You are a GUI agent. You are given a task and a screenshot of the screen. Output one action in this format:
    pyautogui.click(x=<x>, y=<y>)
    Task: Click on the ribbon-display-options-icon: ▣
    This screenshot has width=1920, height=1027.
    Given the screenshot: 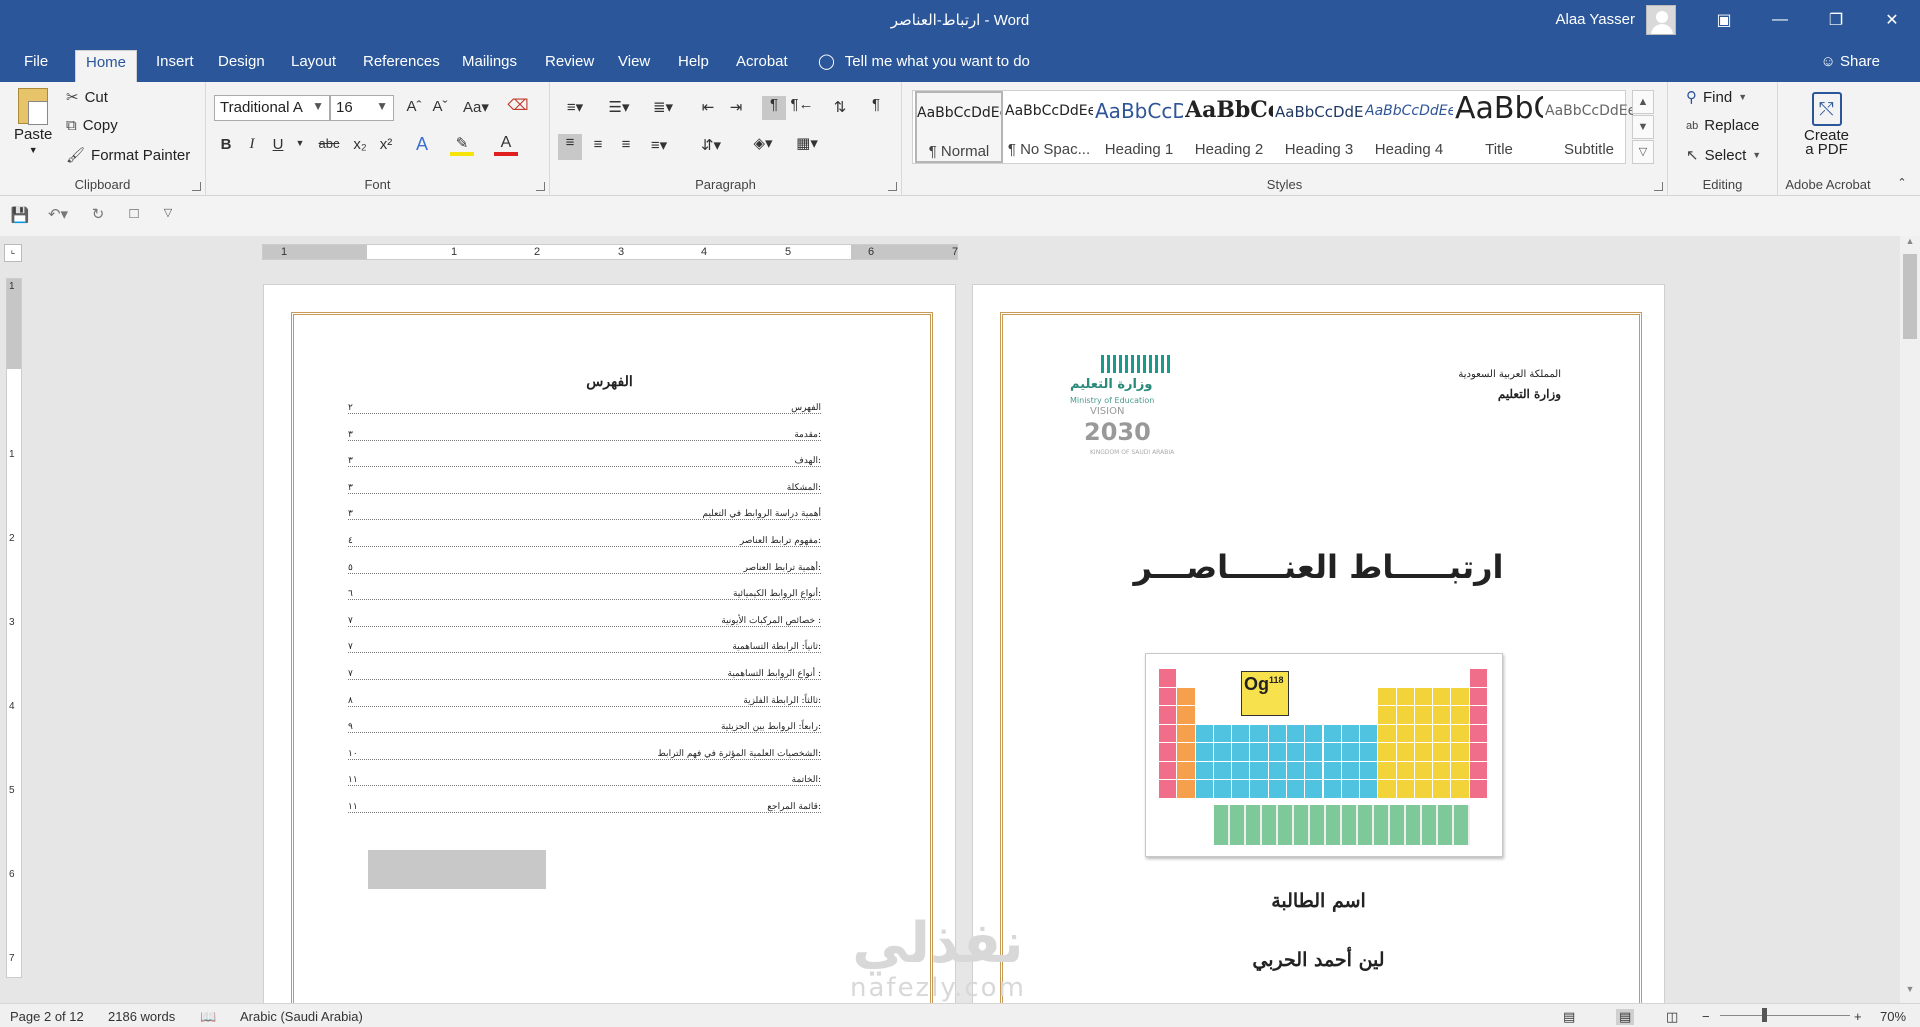 What is the action you would take?
    pyautogui.click(x=1724, y=20)
    